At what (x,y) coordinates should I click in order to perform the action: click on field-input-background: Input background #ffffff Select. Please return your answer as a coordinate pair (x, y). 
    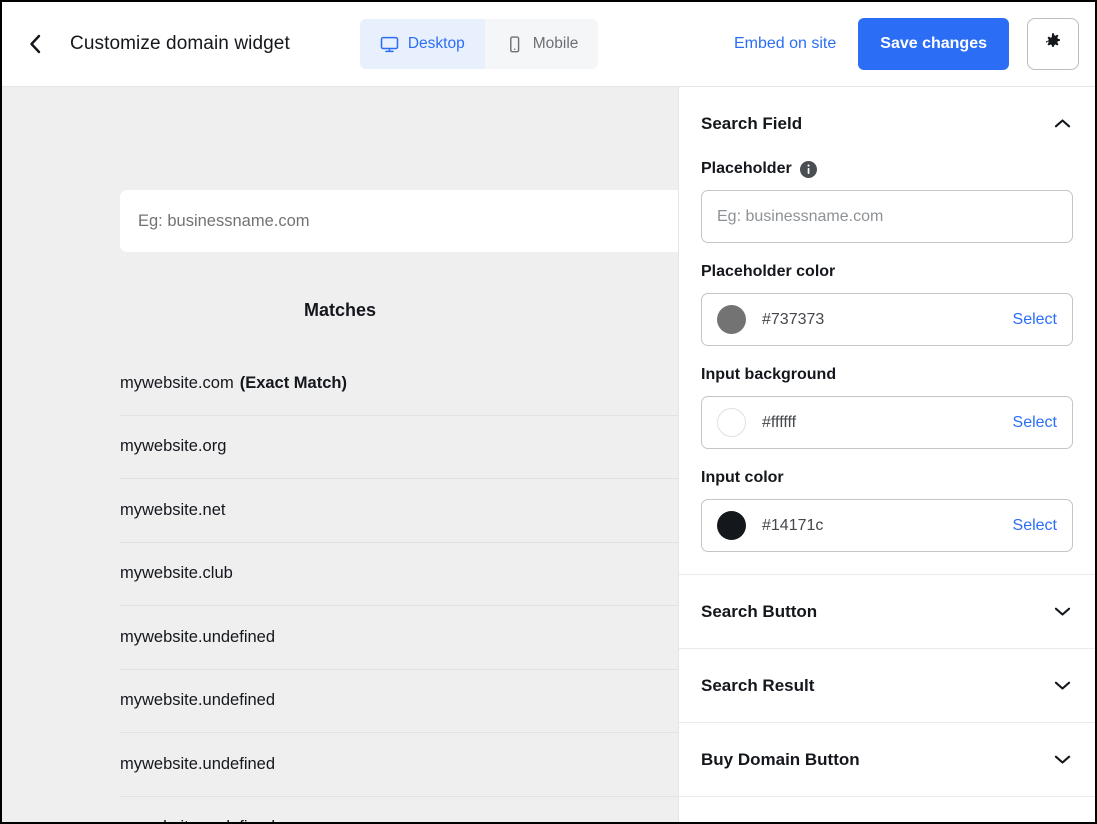
    Looking at the image, I should click on (887, 407).